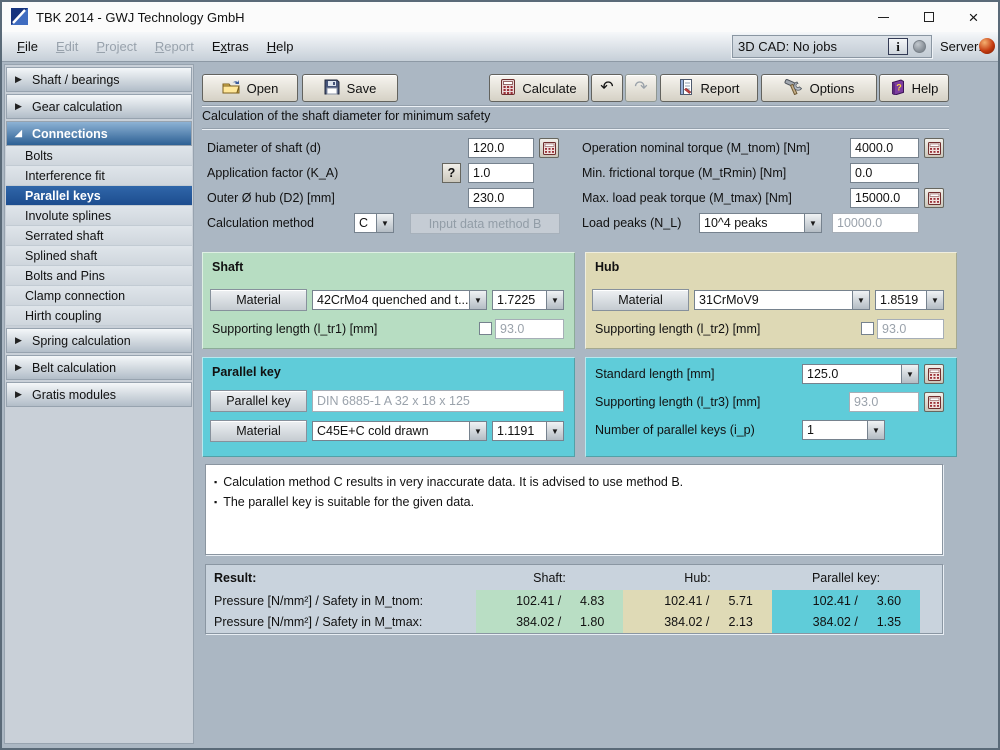 The image size is (1000, 750). What do you see at coordinates (501, 173) in the screenshot?
I see `application-factor-input` at bounding box center [501, 173].